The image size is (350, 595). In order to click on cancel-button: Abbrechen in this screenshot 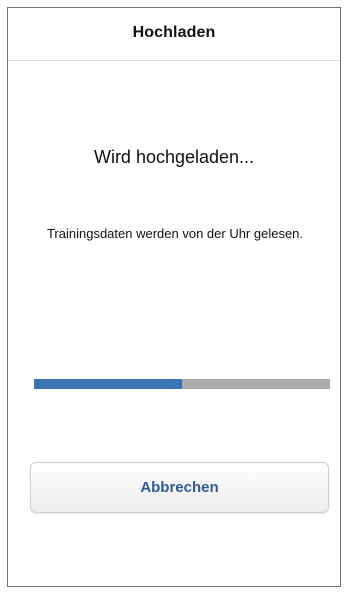, I will do `click(179, 487)`.